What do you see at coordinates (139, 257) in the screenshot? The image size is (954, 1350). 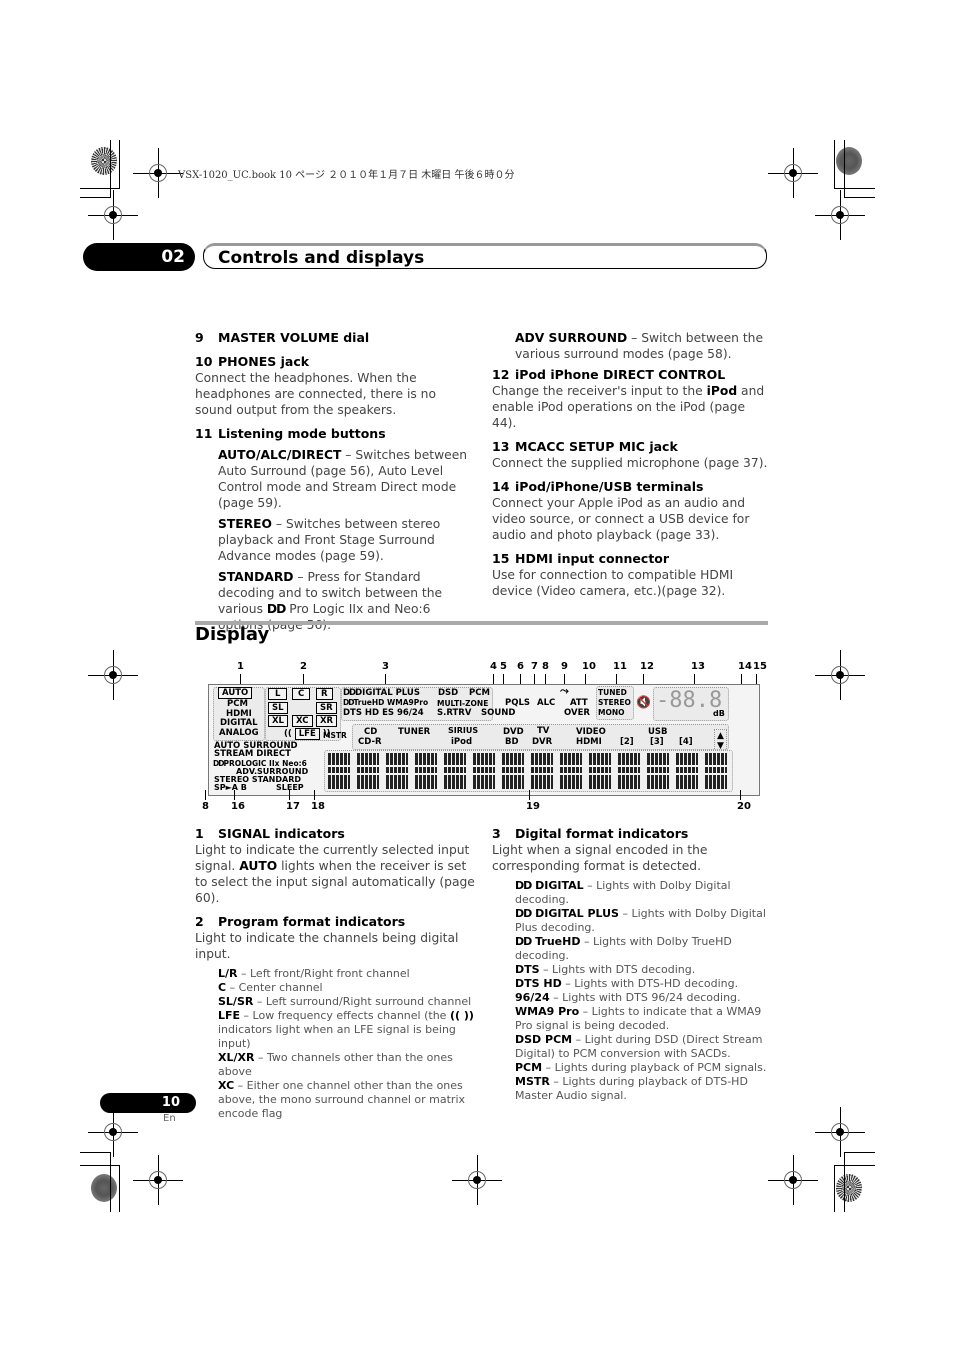 I see `chapter-number: 02` at bounding box center [139, 257].